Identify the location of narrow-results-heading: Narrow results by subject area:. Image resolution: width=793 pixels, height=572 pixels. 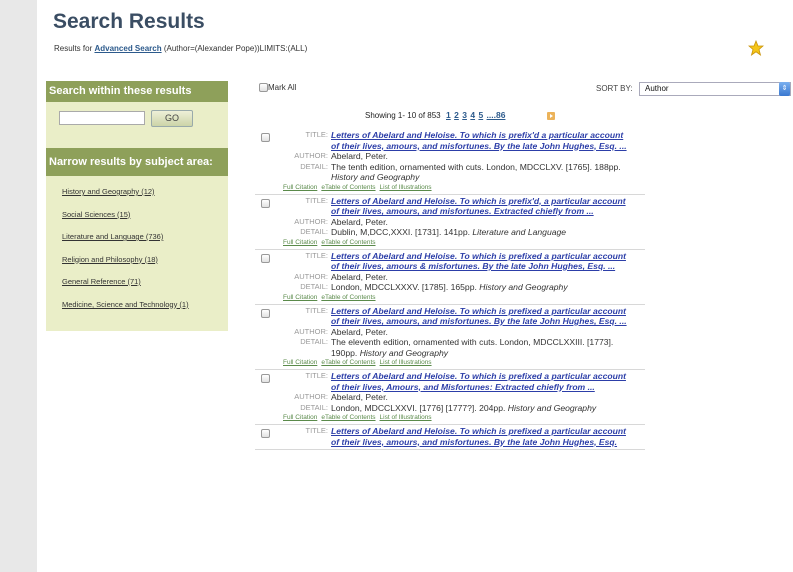
(137, 162).